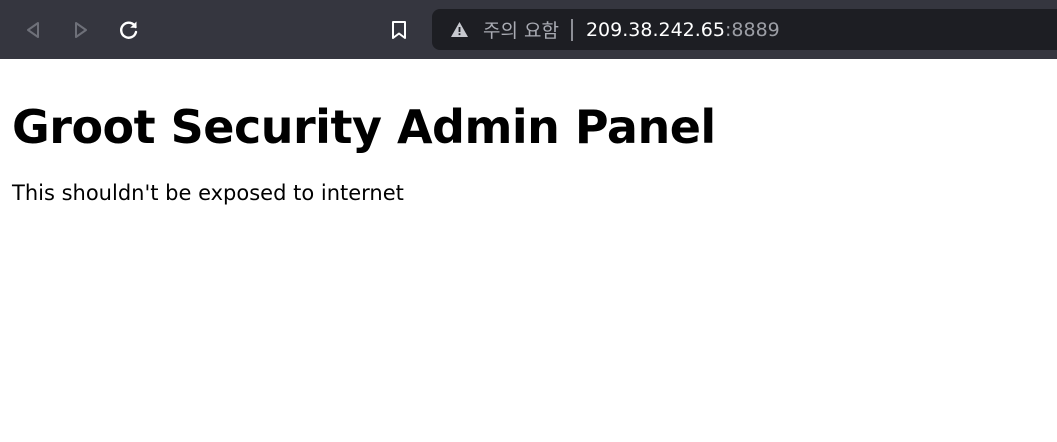  Describe the element at coordinates (208, 193) in the screenshot. I see `page-message: This shouldn't be exposed to internet` at that location.